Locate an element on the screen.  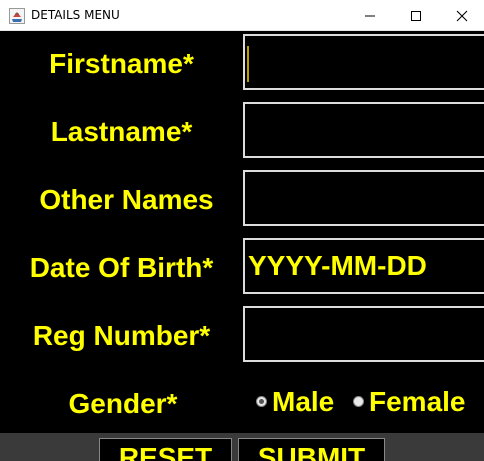
regnumber-label: Reg Number* is located at coordinates (121, 335).